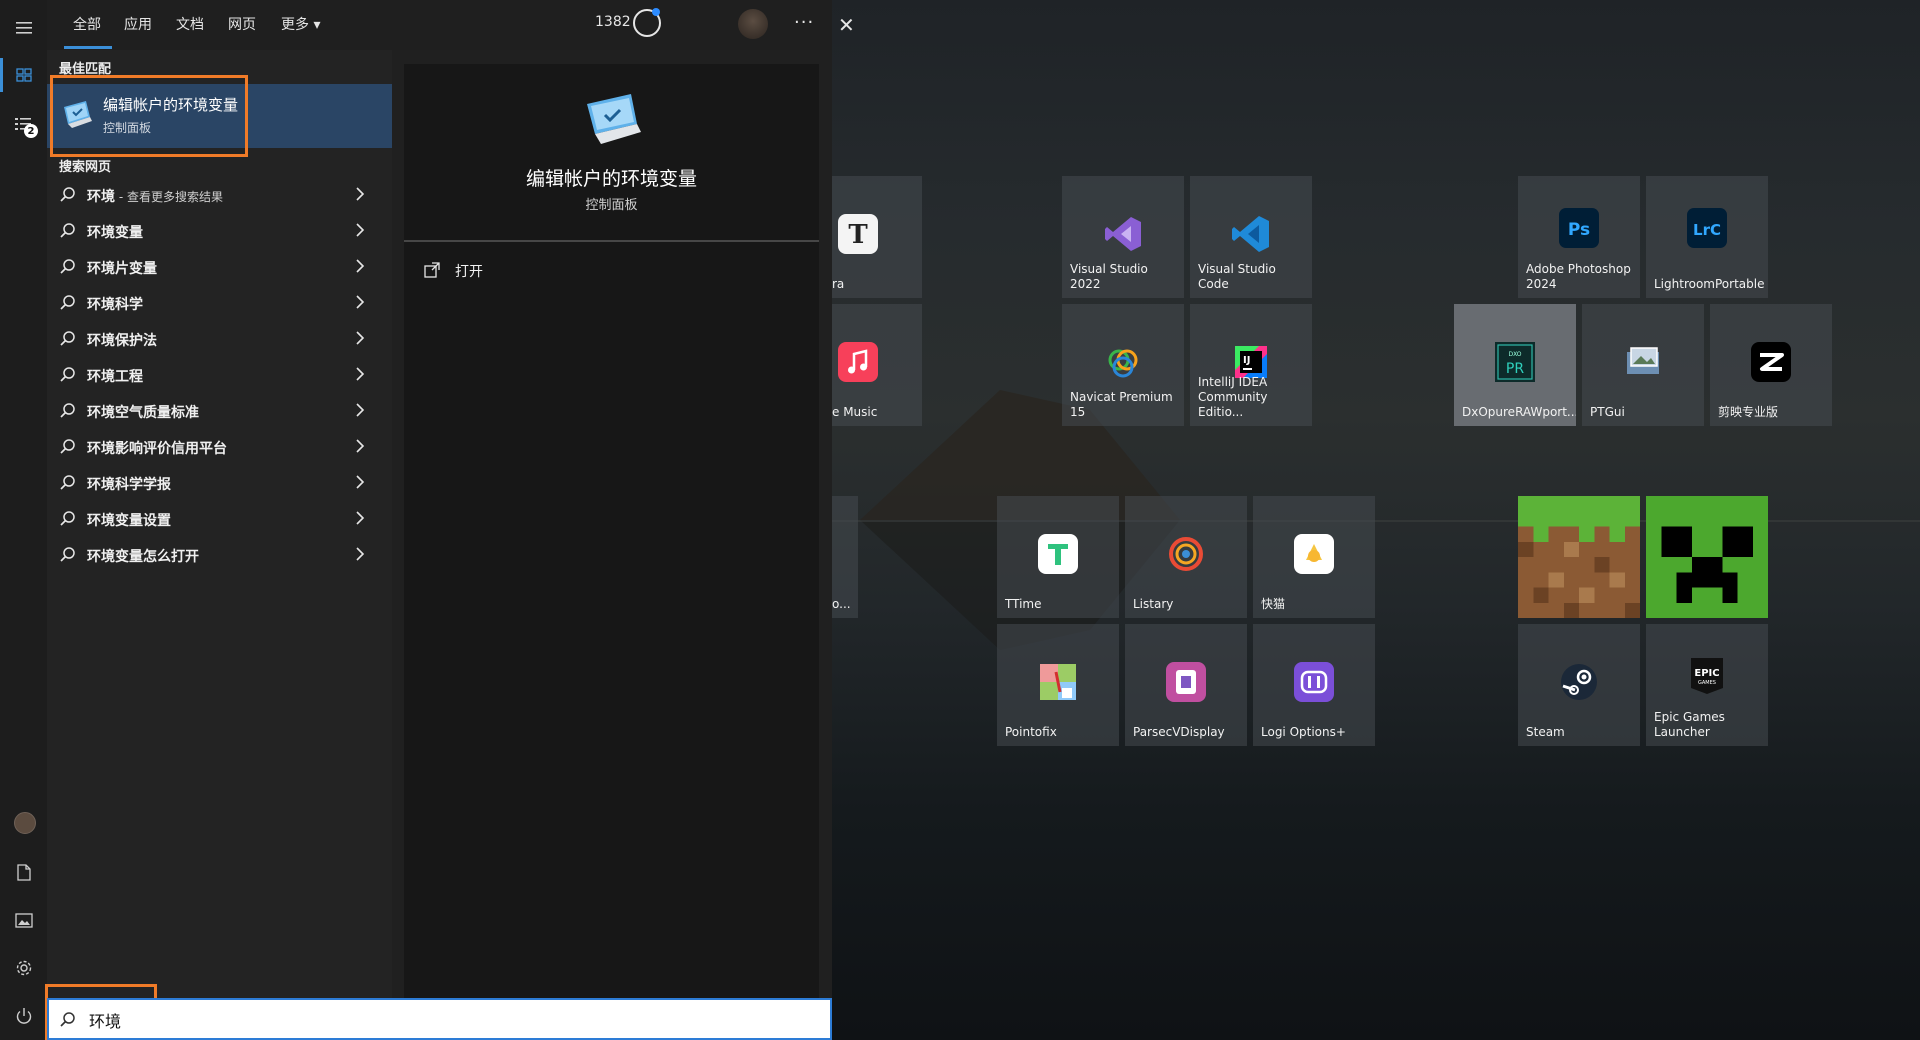 The image size is (1920, 1040). Describe the element at coordinates (1246, 360) in the screenshot. I see `svg-text: IJ` at that location.